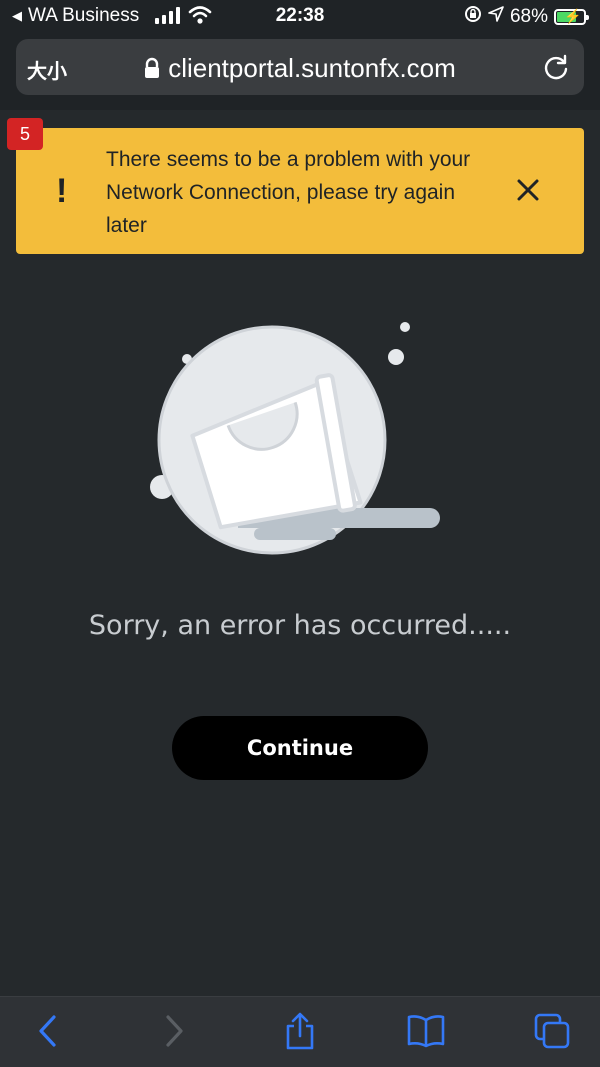  I want to click on close-icon, so click(528, 192).